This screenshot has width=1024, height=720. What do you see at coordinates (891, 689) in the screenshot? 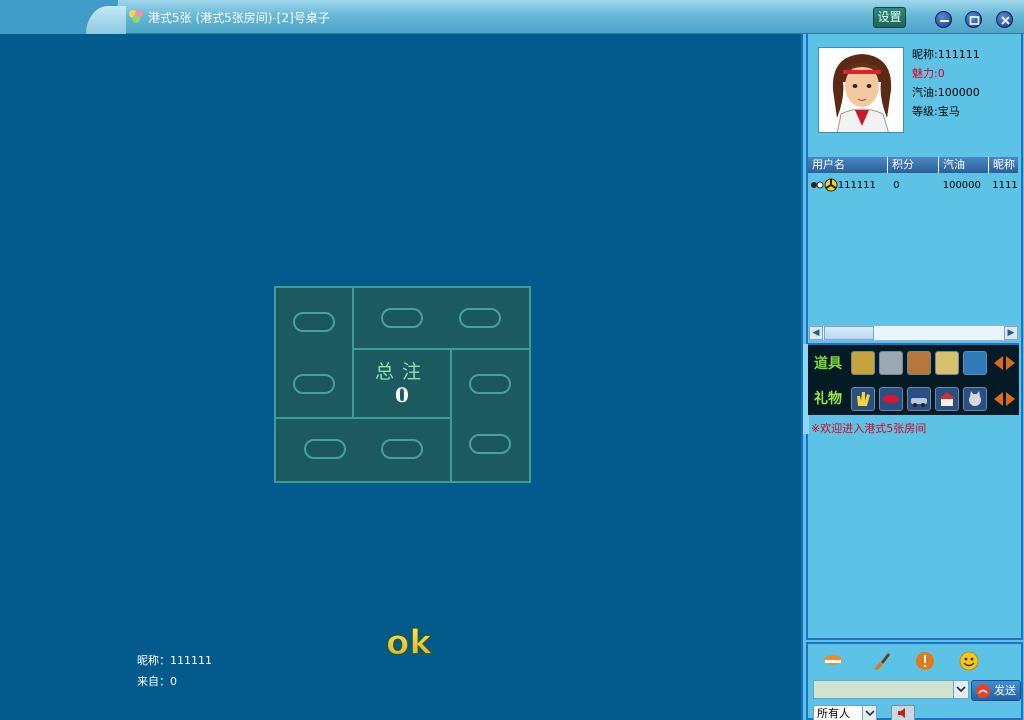
I see `chat-input` at bounding box center [891, 689].